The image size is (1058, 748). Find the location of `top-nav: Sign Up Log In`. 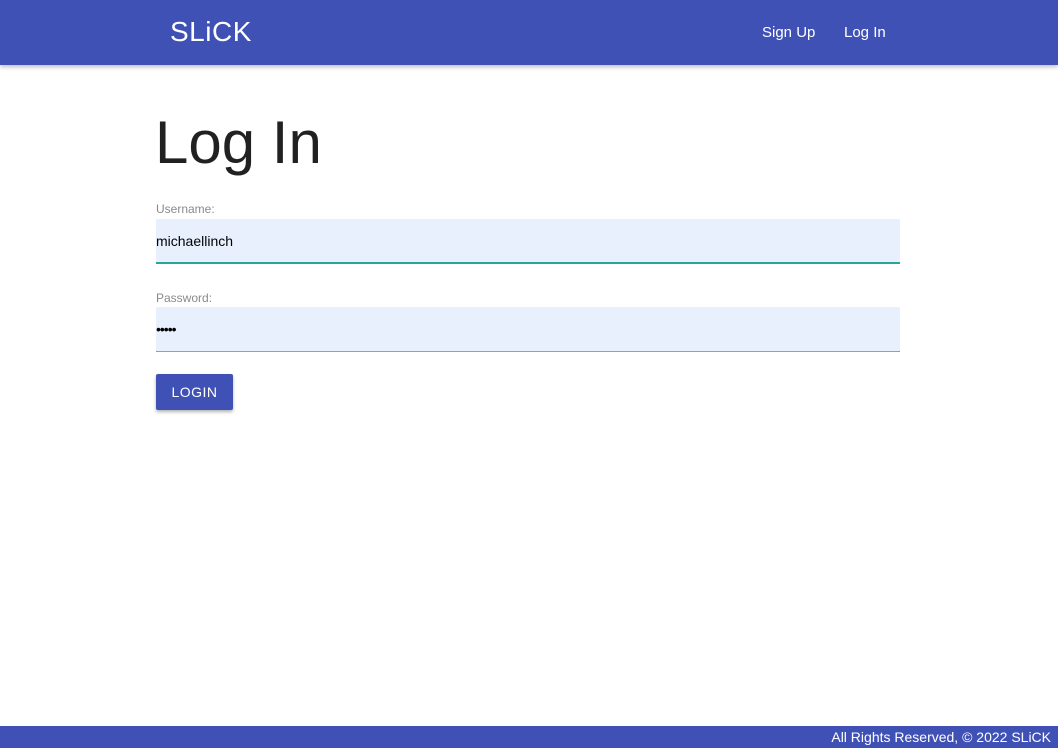

top-nav: Sign Up Log In is located at coordinates (529, 33).